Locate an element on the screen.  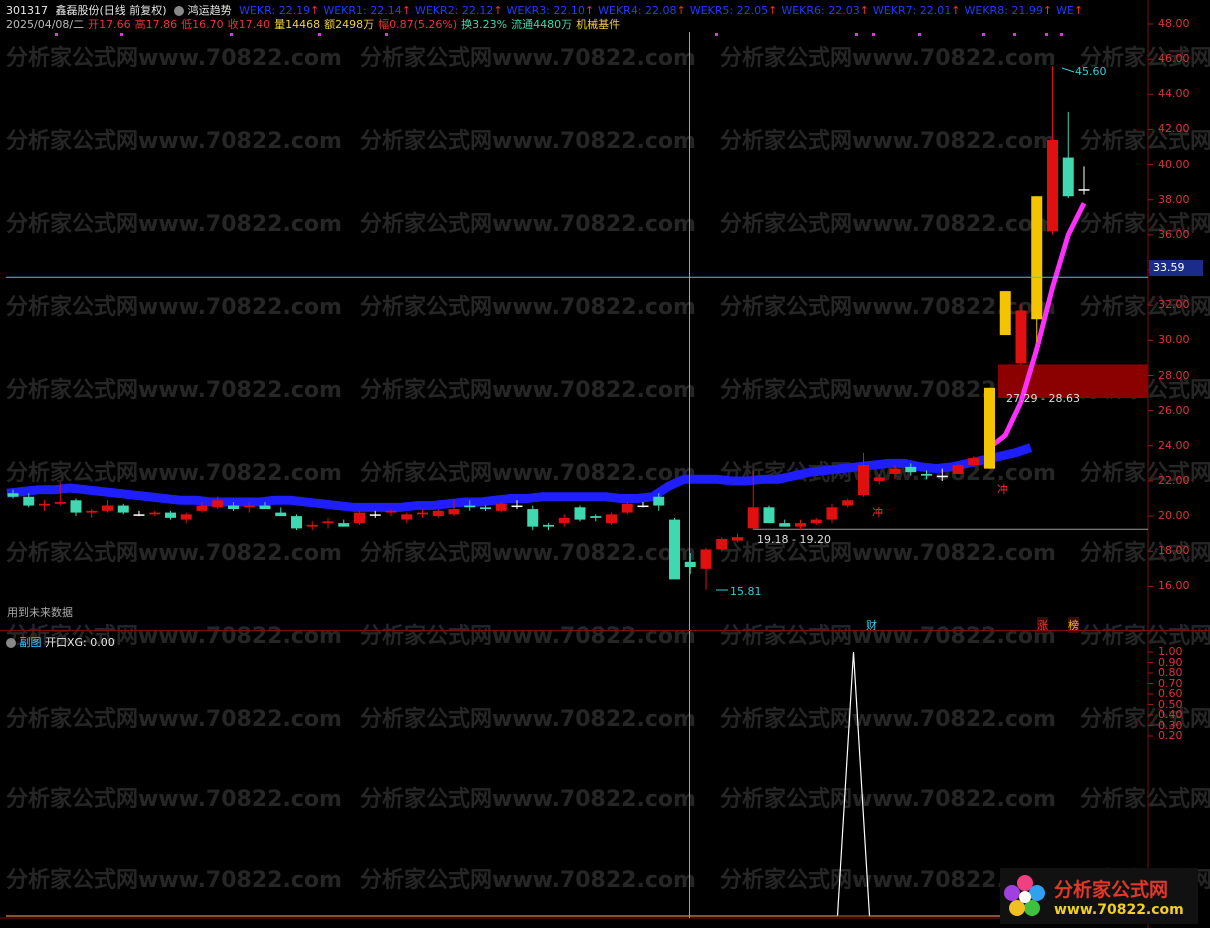
wekr-item: WEKR5: 22.05↑ is located at coordinates (733, 10).